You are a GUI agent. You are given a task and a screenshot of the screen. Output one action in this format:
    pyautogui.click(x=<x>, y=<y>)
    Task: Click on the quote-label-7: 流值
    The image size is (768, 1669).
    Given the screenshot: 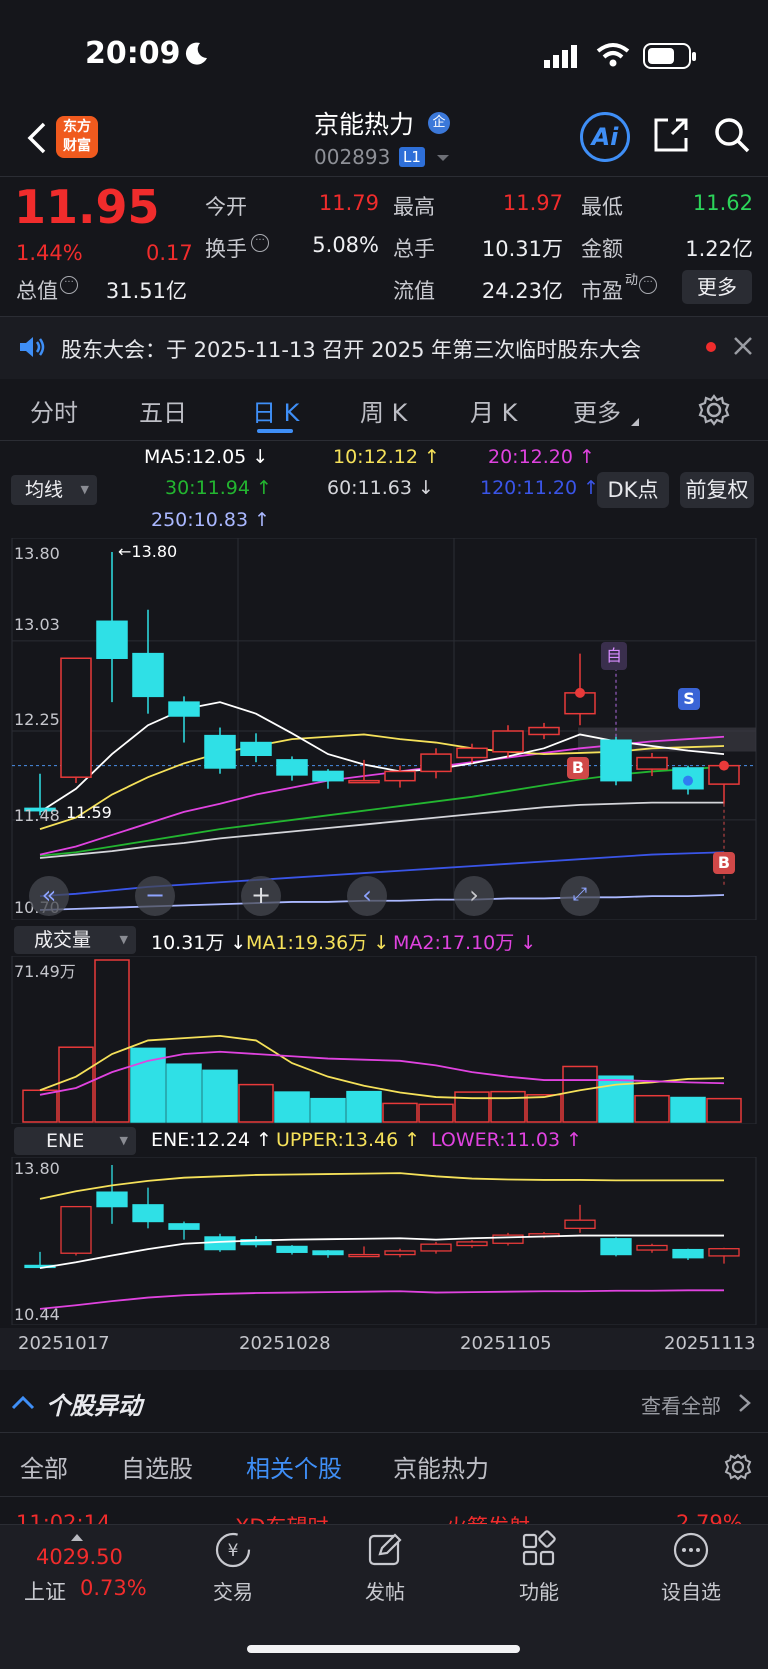 What is the action you would take?
    pyautogui.click(x=414, y=291)
    